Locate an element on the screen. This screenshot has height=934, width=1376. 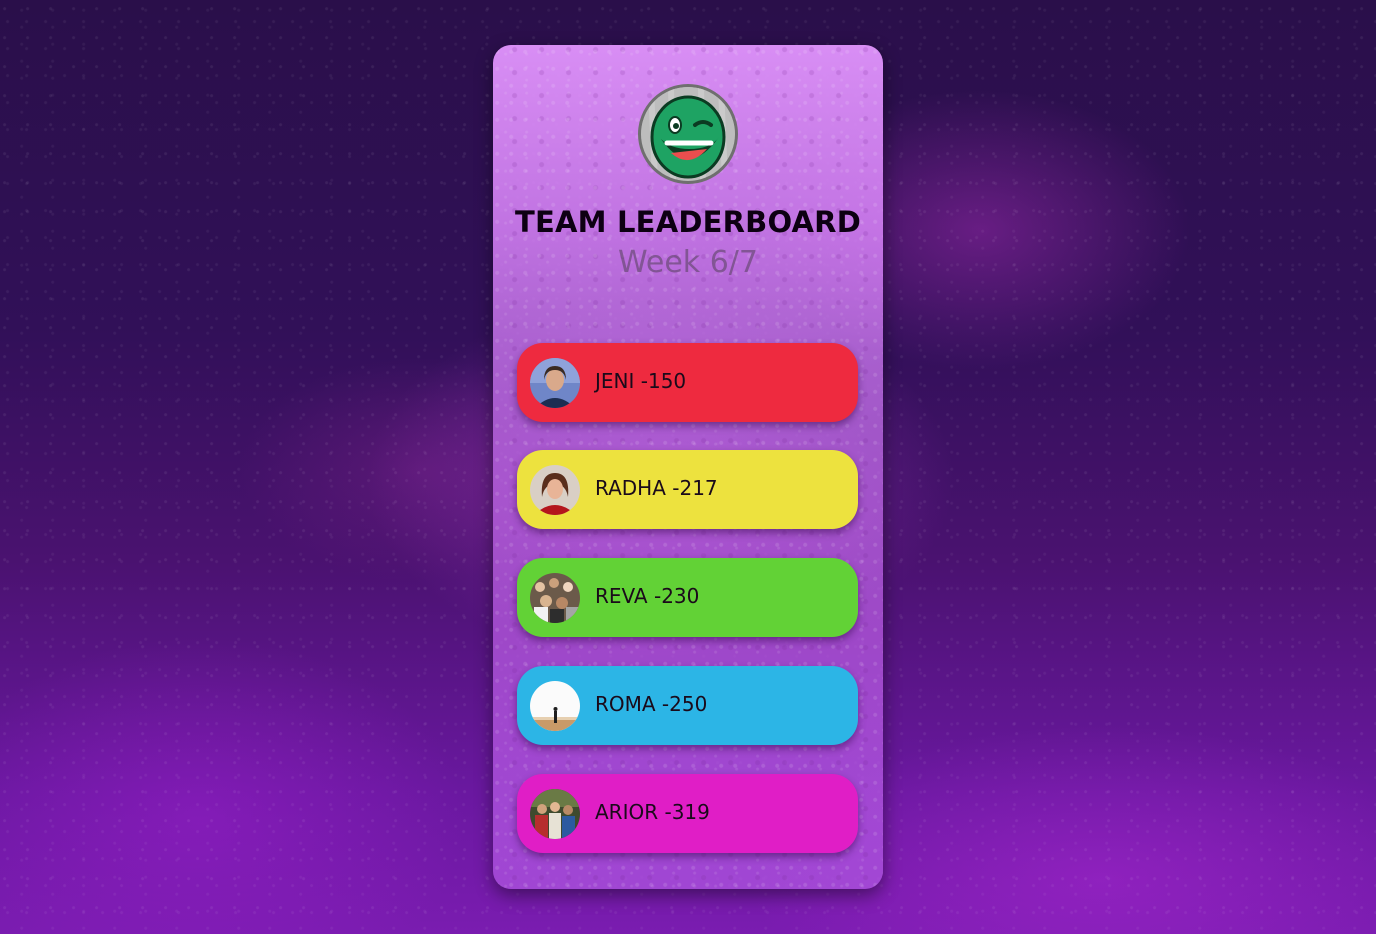
player-score: 250 is located at coordinates (688, 704).